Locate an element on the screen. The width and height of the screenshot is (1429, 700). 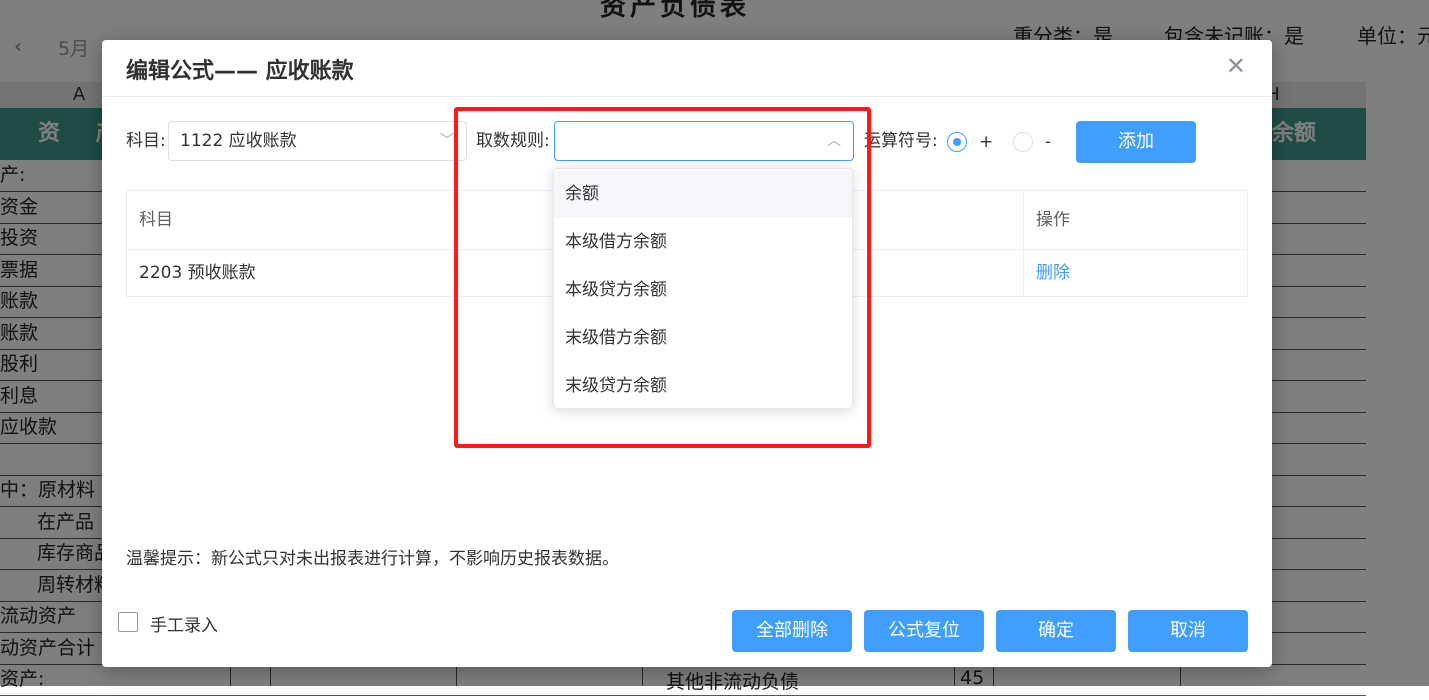
chevron-down-icon: ﹀ is located at coordinates (447, 141).